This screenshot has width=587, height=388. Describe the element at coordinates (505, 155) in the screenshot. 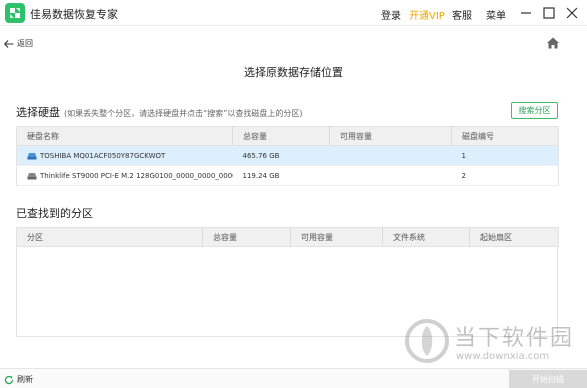

I see `disk-index: 1` at that location.